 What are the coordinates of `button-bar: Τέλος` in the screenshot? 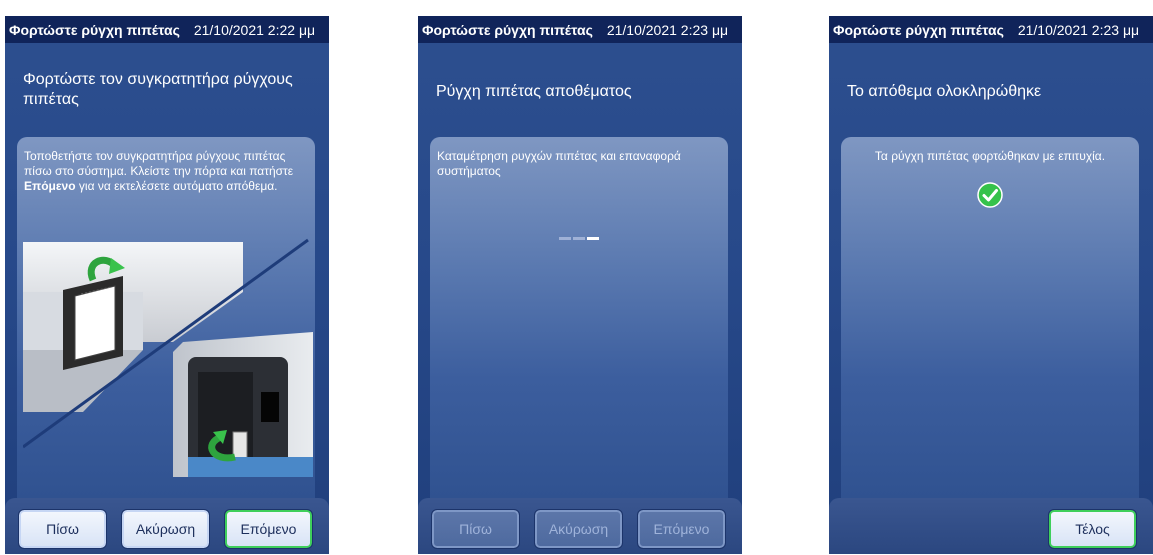 It's located at (991, 526).